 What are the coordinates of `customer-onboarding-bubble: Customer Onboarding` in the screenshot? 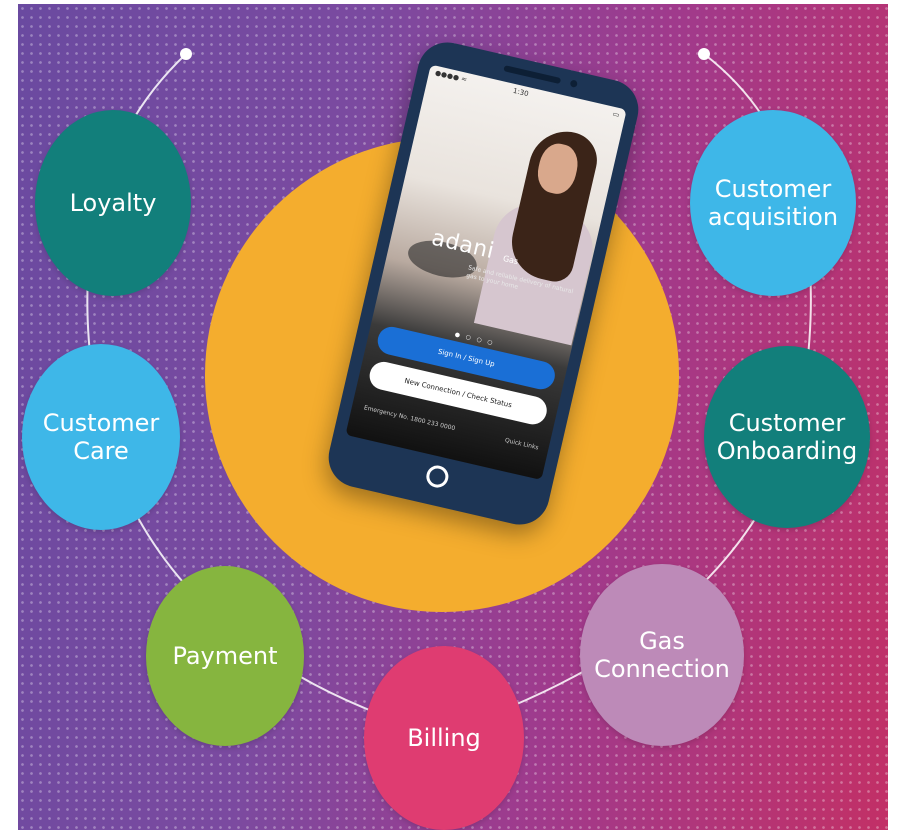 It's located at (787, 437).